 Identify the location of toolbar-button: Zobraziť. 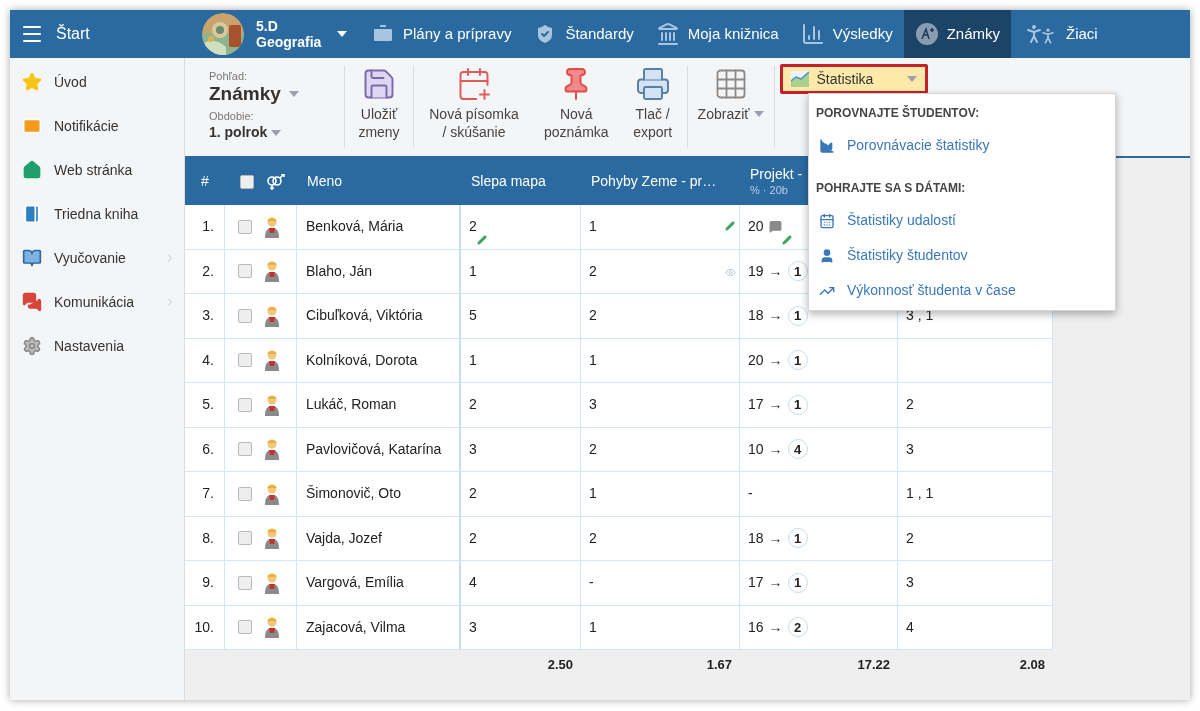
(730, 107).